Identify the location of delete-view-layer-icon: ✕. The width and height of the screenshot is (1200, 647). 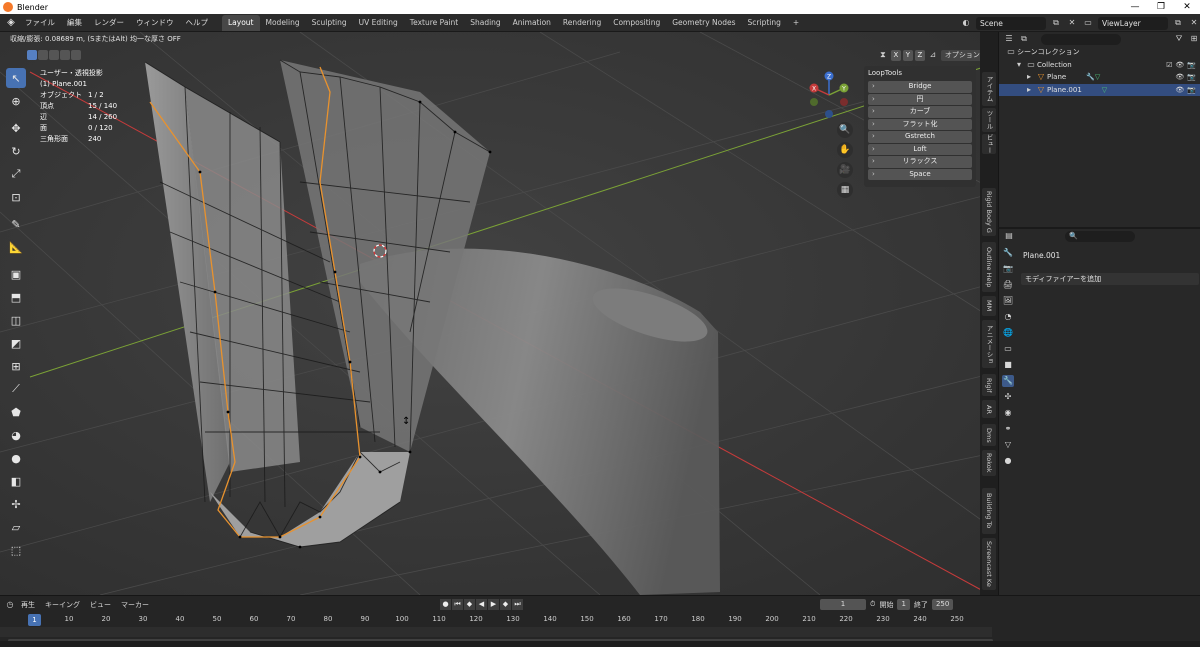
(1194, 23).